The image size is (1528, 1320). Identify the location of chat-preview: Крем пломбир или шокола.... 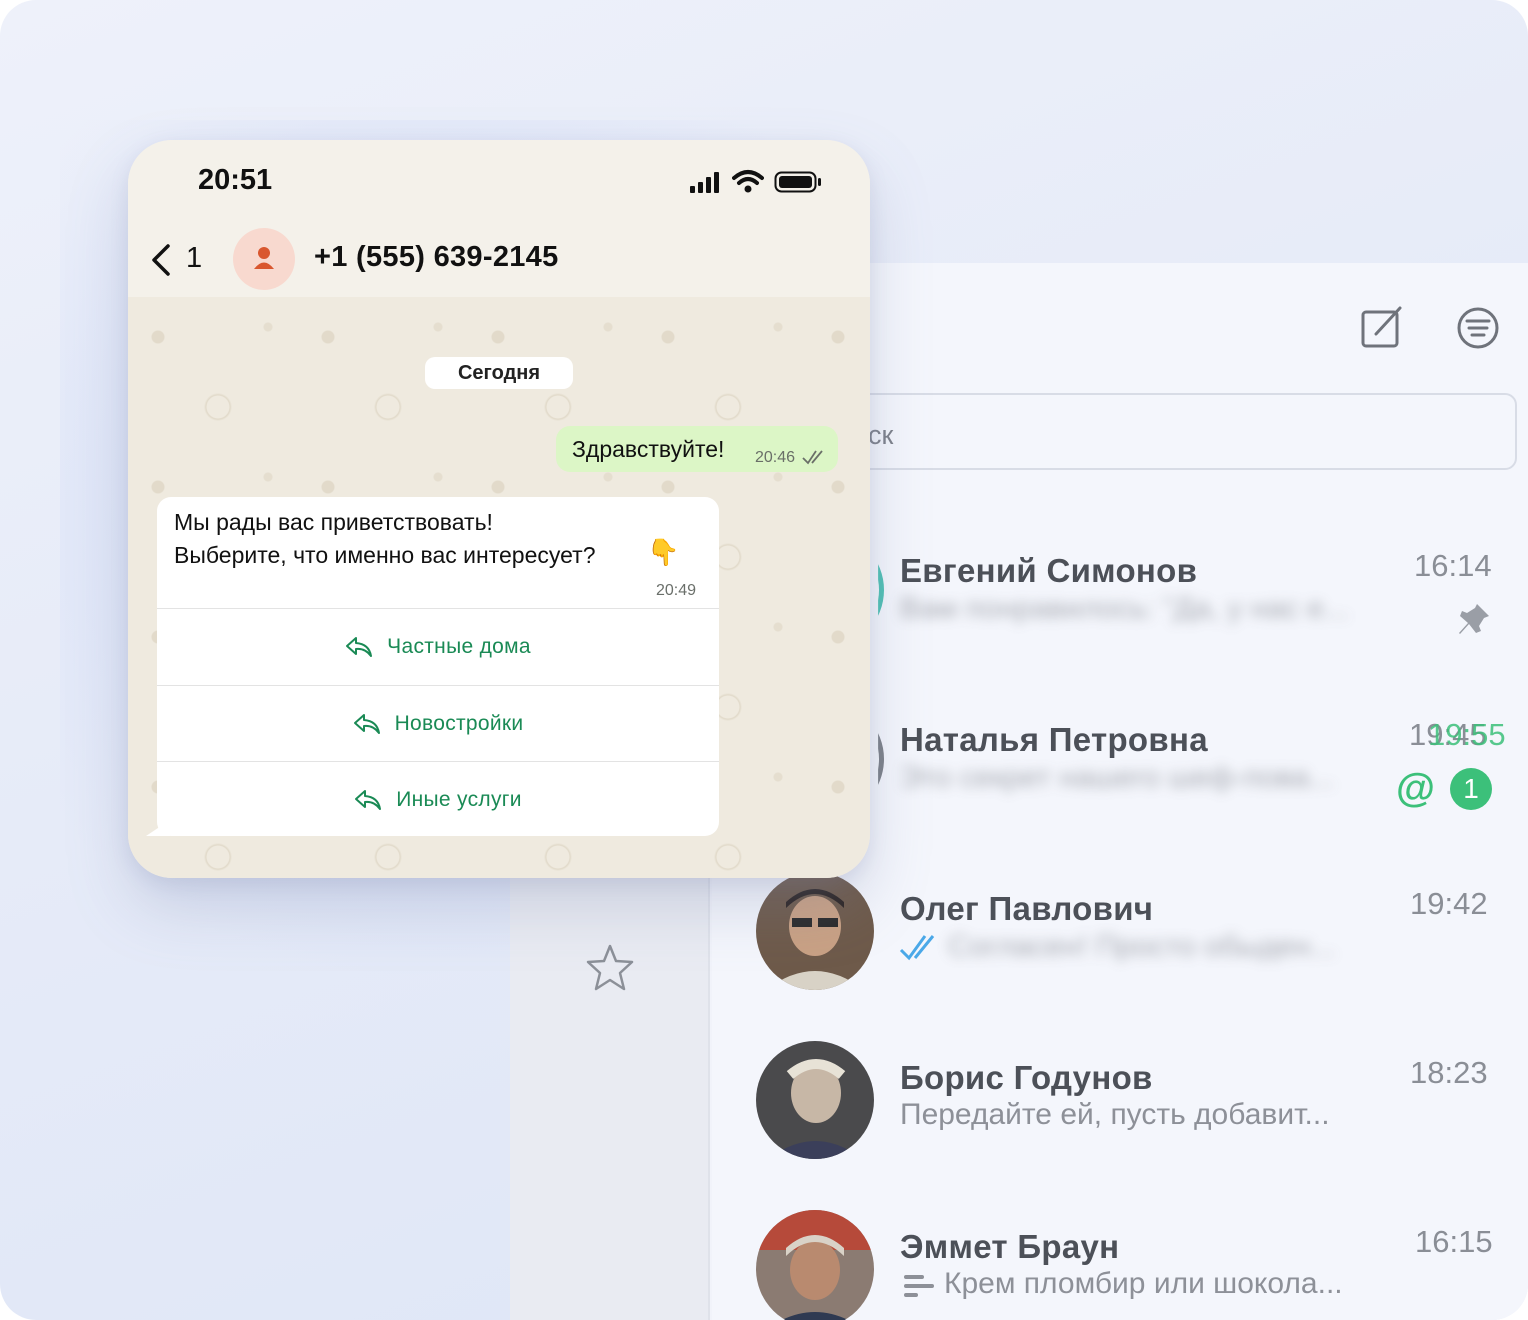
(1143, 1283).